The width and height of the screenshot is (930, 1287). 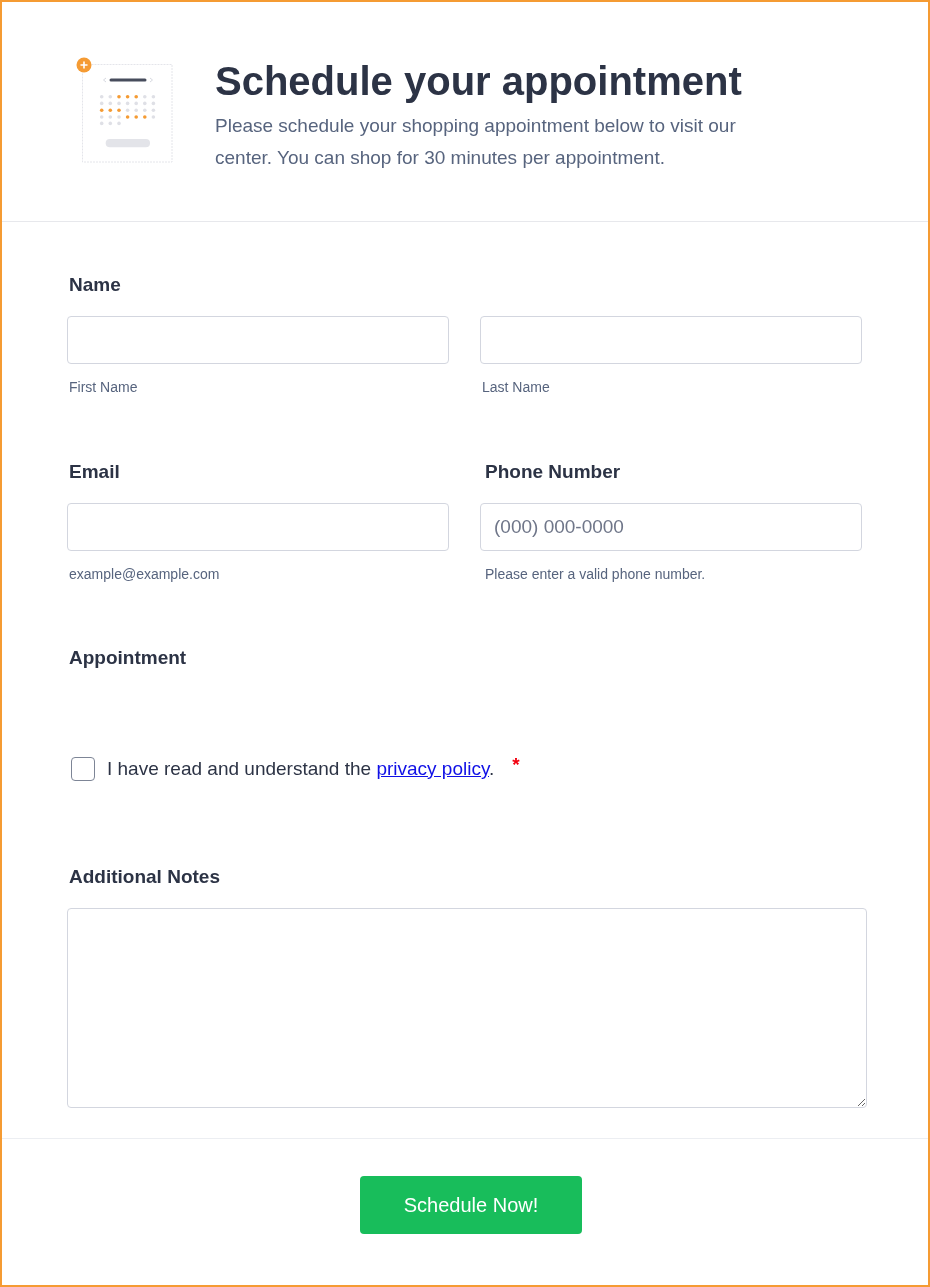 What do you see at coordinates (516, 765) in the screenshot?
I see `required-mark: *` at bounding box center [516, 765].